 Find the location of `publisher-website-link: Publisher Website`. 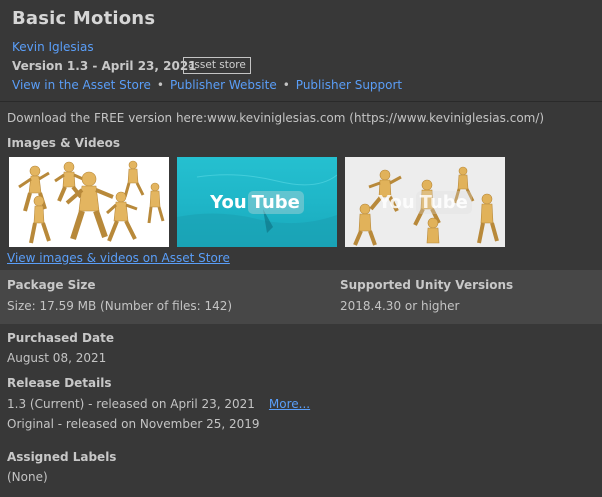

publisher-website-link: Publisher Website is located at coordinates (223, 85).